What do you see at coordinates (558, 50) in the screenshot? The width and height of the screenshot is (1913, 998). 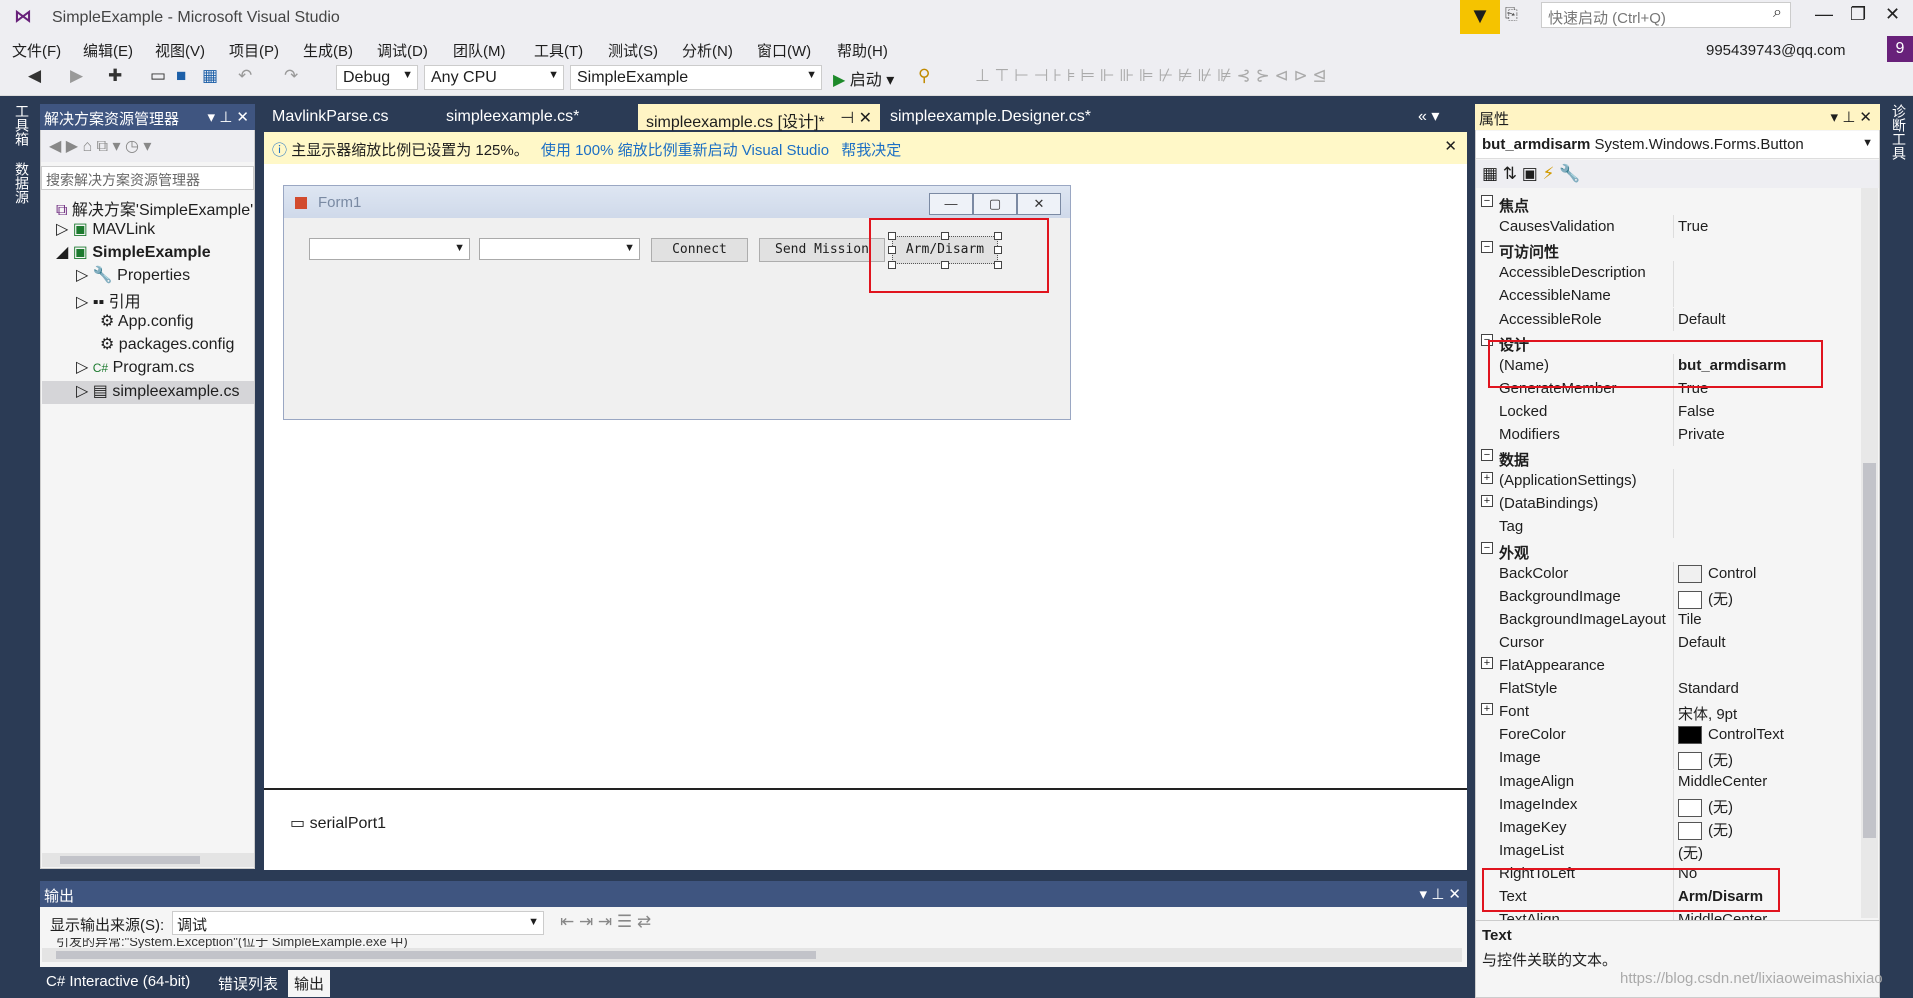 I see `menu-tools: 工具(T)` at bounding box center [558, 50].